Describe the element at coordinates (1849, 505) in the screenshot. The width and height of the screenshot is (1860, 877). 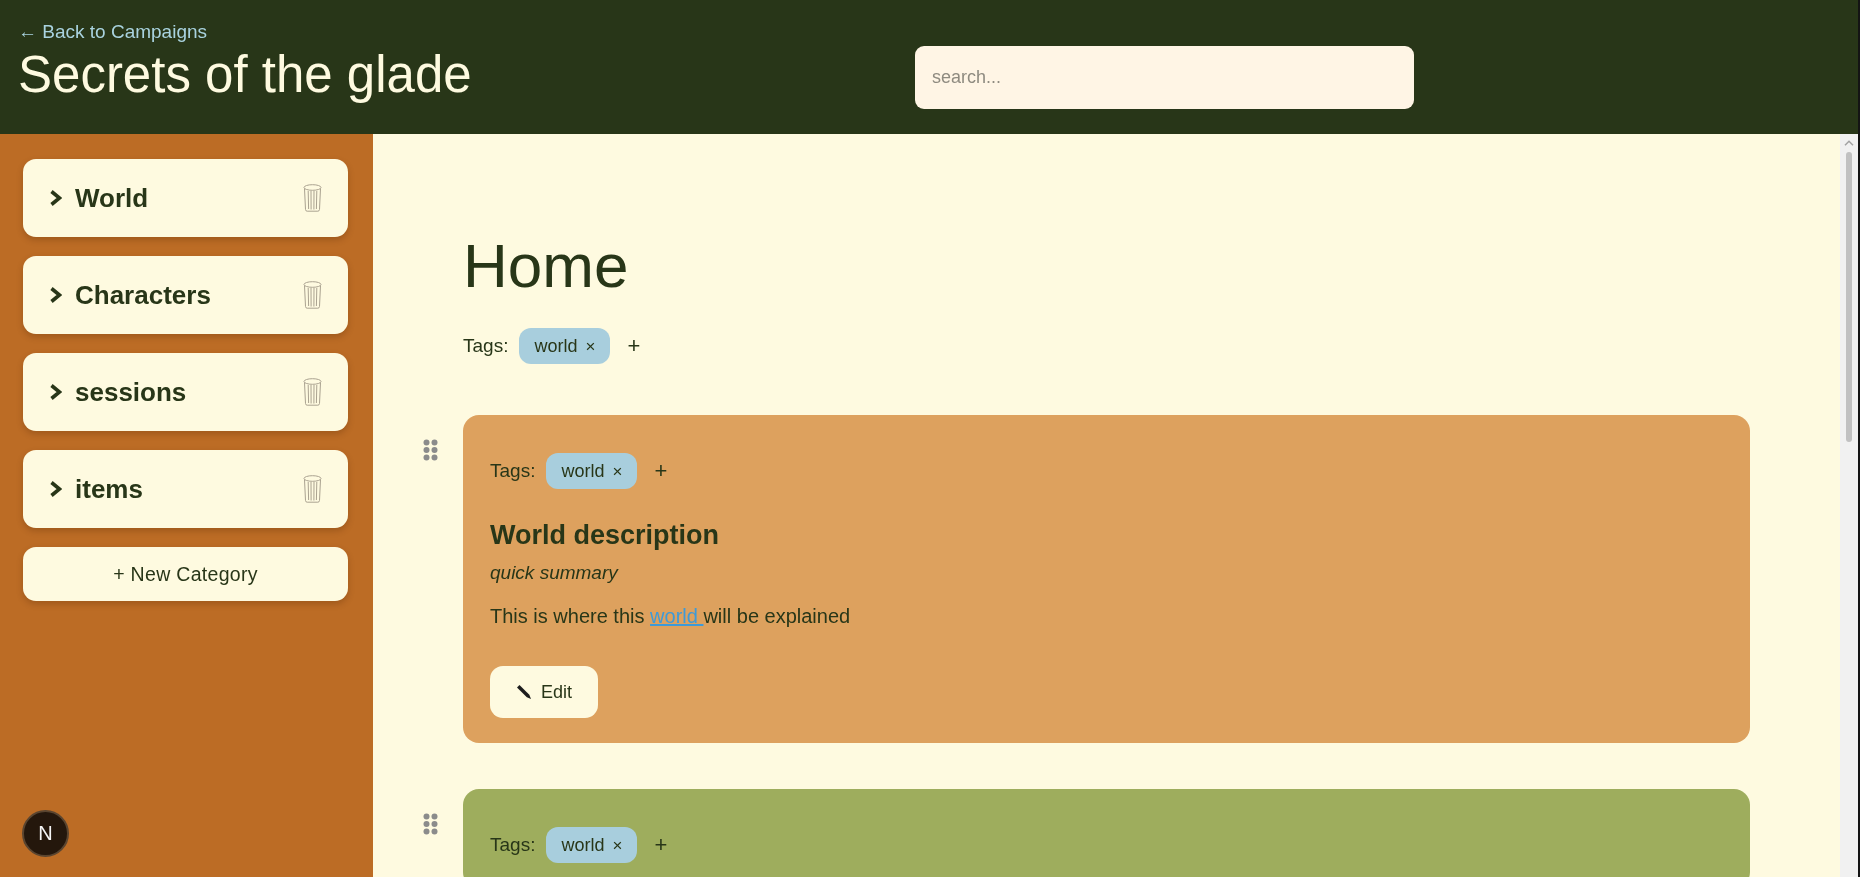
I see `scrollbar-track` at that location.